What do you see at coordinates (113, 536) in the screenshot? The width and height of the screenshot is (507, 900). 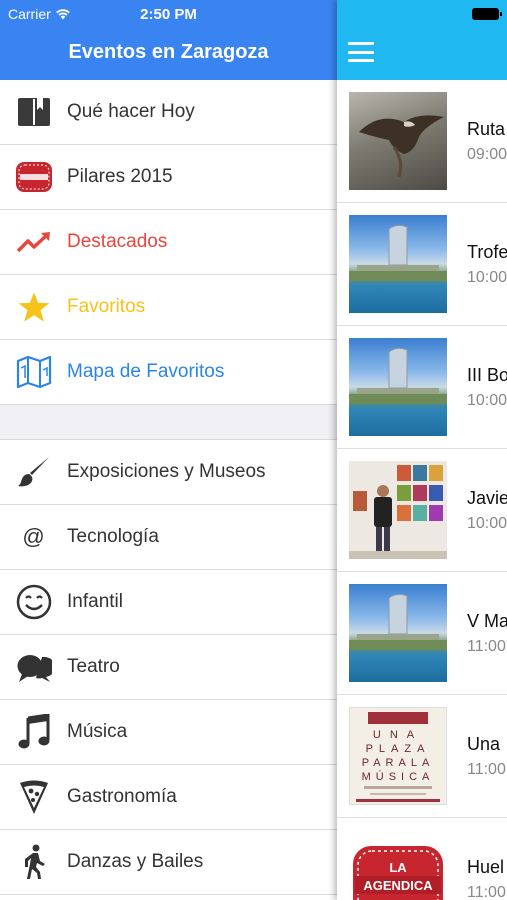 I see `menu-label: Tecnología` at bounding box center [113, 536].